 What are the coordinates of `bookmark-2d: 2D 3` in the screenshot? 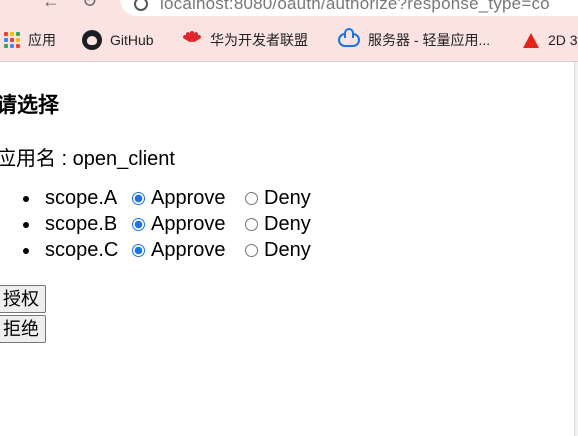 It's located at (550, 40).